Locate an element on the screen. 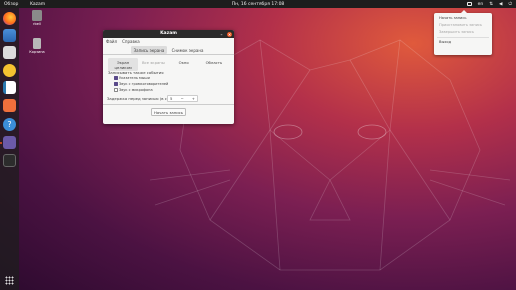  tab-screenshot: Снимок экрана is located at coordinates (188, 50).